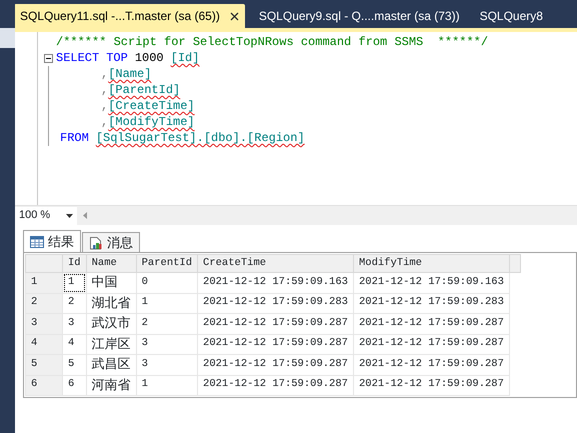 The image size is (577, 433). I want to click on table-cell: 0, so click(167, 282).